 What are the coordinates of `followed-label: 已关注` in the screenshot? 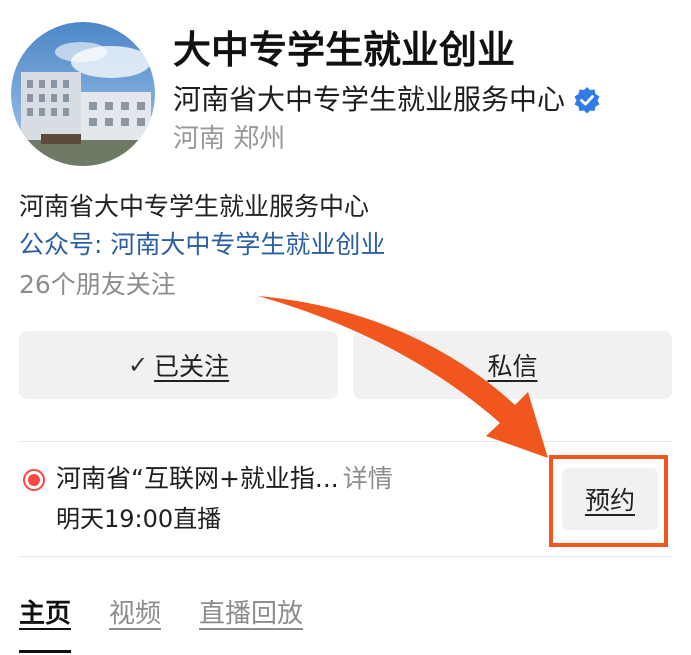 It's located at (192, 366).